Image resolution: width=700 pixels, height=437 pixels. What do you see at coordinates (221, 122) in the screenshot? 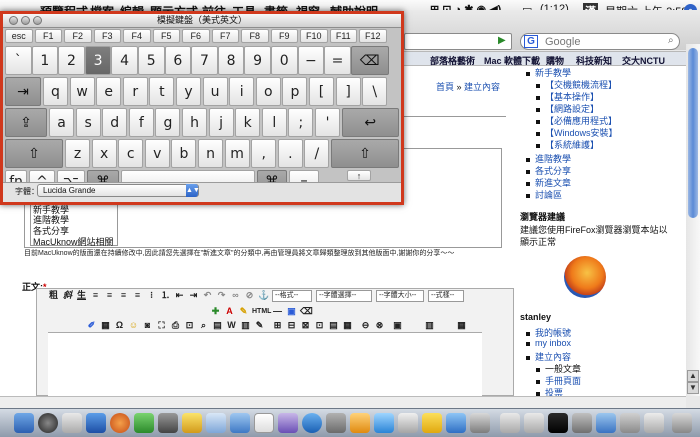
I see `key-j: j` at bounding box center [221, 122].